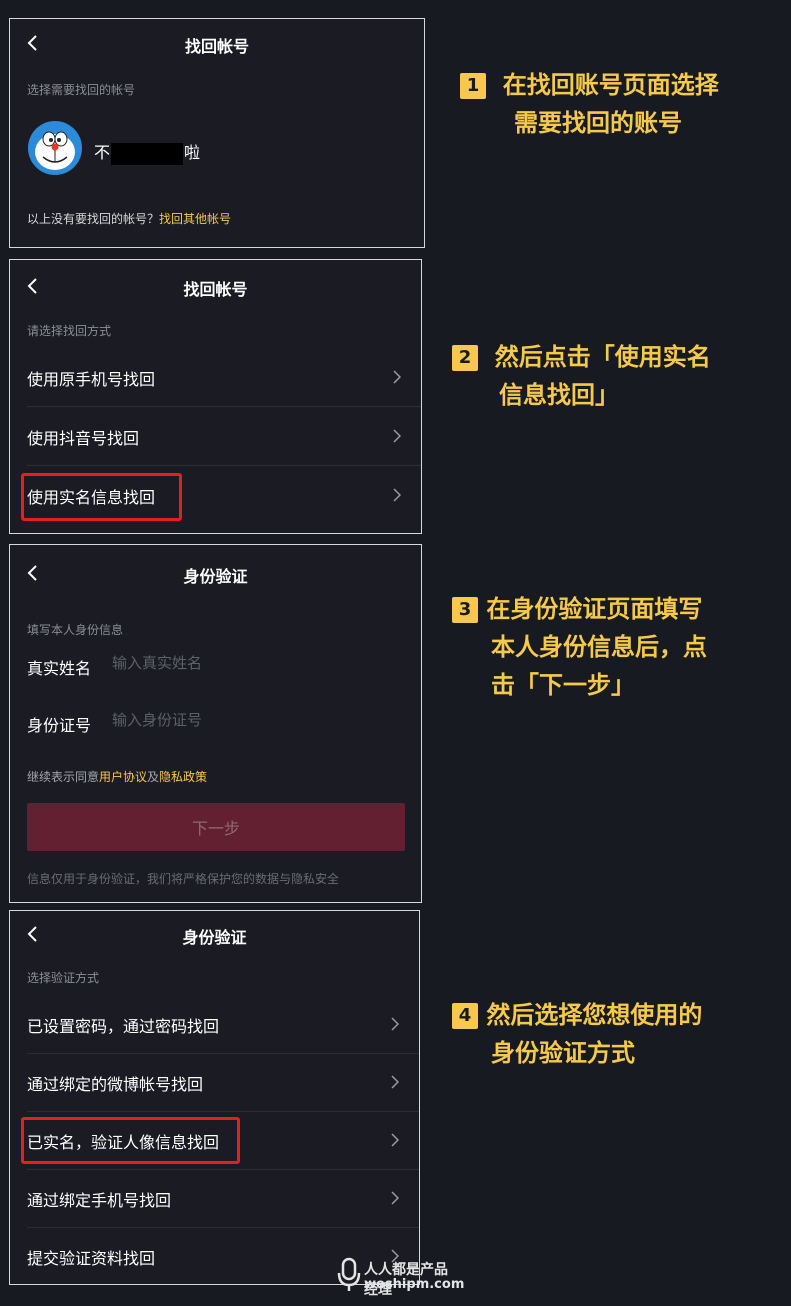  I want to click on step-4-note: 4 然后选择您想使用的 身份验证方式, so click(577, 1034).